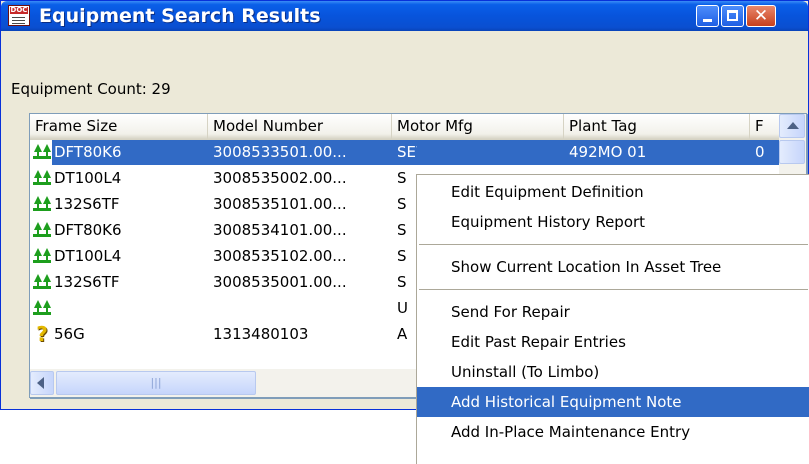 The height and width of the screenshot is (464, 809). Describe the element at coordinates (91, 89) in the screenshot. I see `equipment-count: Equipment Count: 29` at that location.